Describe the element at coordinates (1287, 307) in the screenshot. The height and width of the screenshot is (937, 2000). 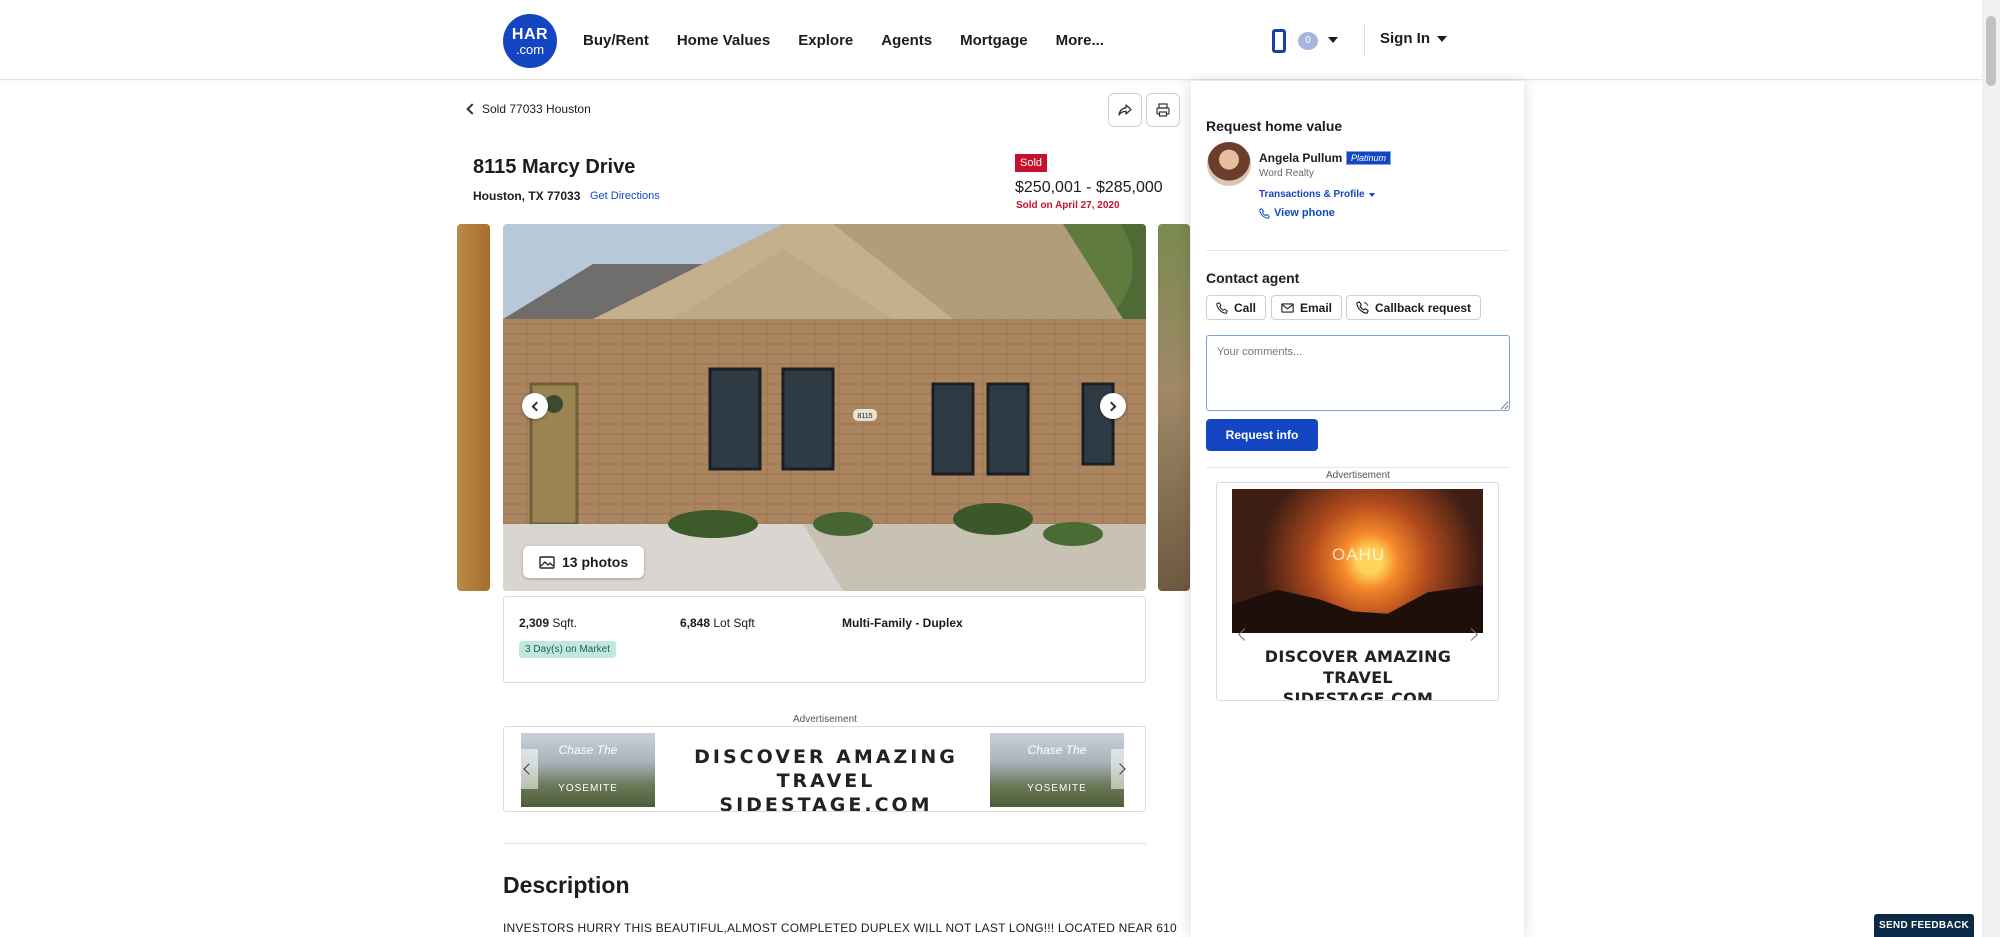
I see `envelope-icon` at that location.